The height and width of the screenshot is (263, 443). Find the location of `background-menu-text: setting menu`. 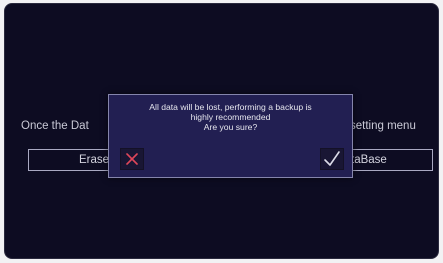

background-menu-text: setting menu is located at coordinates (383, 126).